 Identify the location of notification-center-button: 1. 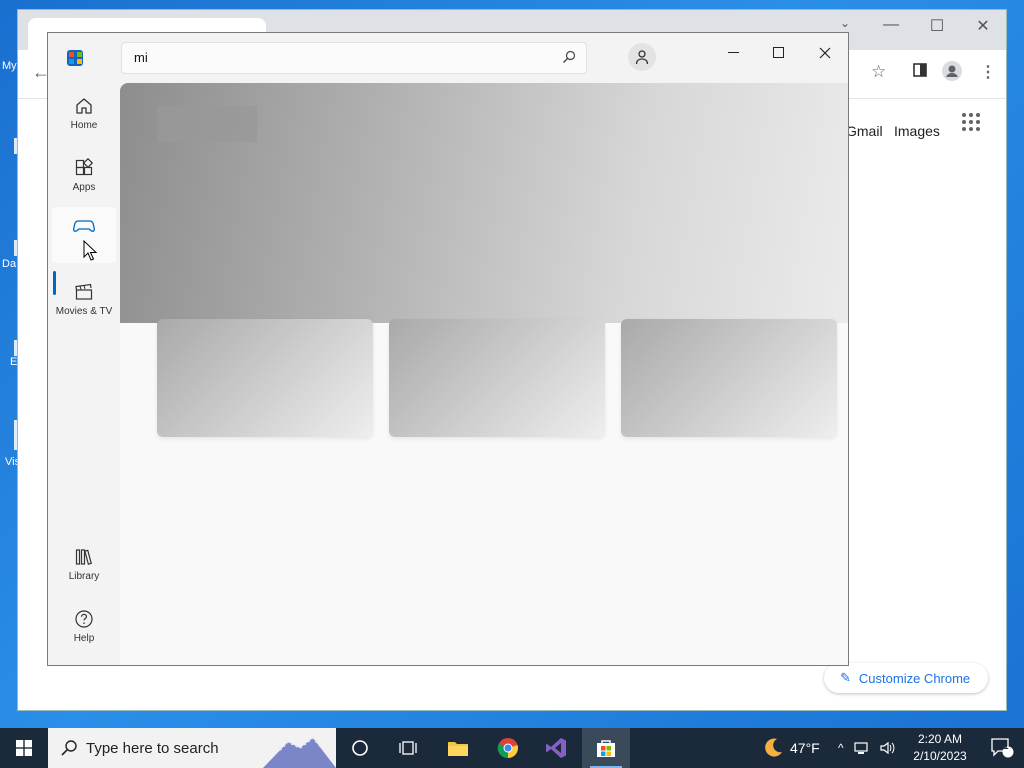
(1002, 748).